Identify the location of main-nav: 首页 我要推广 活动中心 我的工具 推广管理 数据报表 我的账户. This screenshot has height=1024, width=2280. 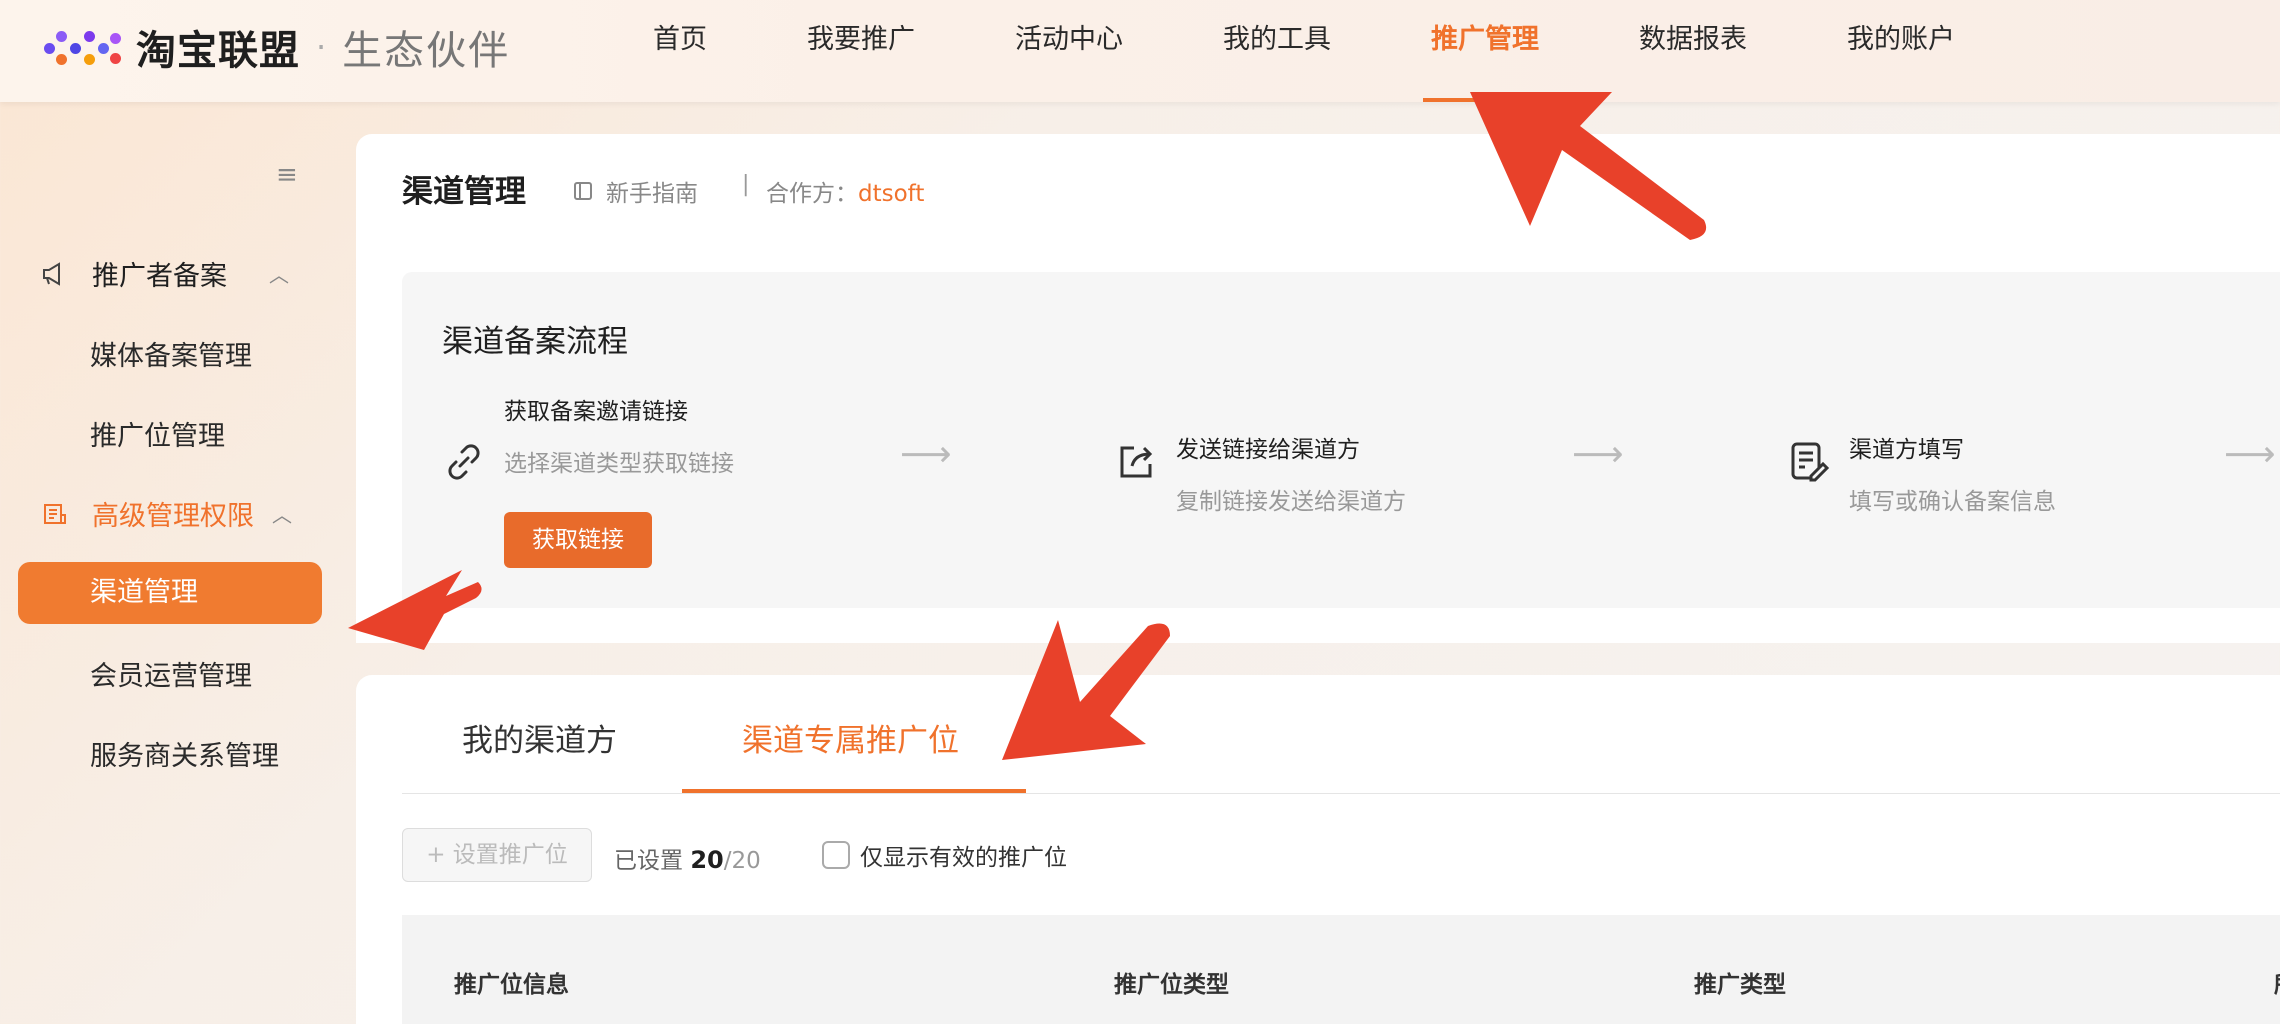
(1321, 51).